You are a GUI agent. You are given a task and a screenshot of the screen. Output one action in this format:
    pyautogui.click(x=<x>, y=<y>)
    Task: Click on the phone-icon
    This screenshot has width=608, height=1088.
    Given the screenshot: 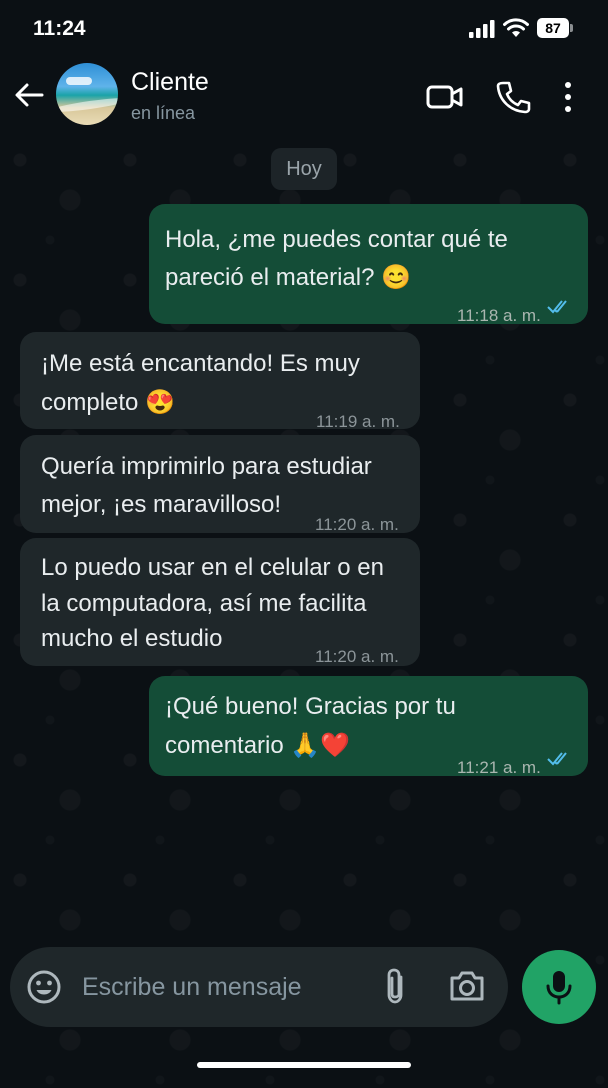 What is the action you would take?
    pyautogui.click(x=513, y=97)
    